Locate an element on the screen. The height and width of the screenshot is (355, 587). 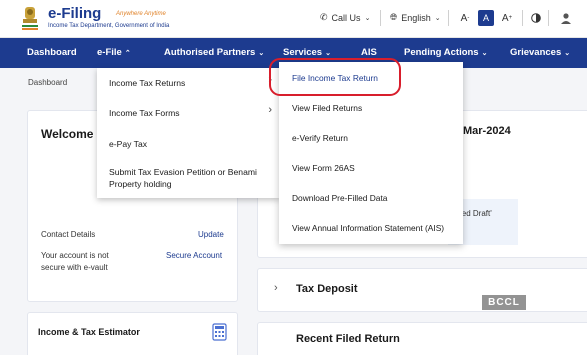
language-select: 🌐︎ English ⌄ is located at coordinates (415, 17).